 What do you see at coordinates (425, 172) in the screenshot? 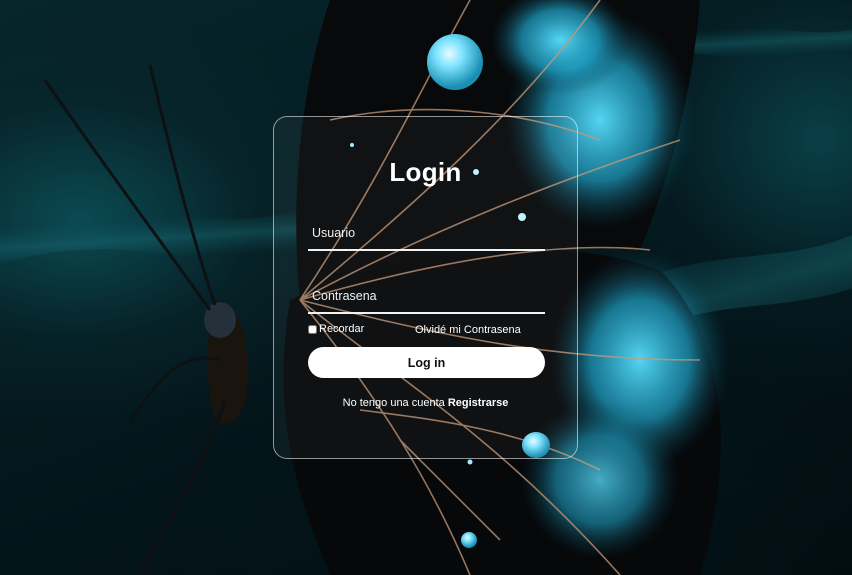
I see `login-title: Login` at bounding box center [425, 172].